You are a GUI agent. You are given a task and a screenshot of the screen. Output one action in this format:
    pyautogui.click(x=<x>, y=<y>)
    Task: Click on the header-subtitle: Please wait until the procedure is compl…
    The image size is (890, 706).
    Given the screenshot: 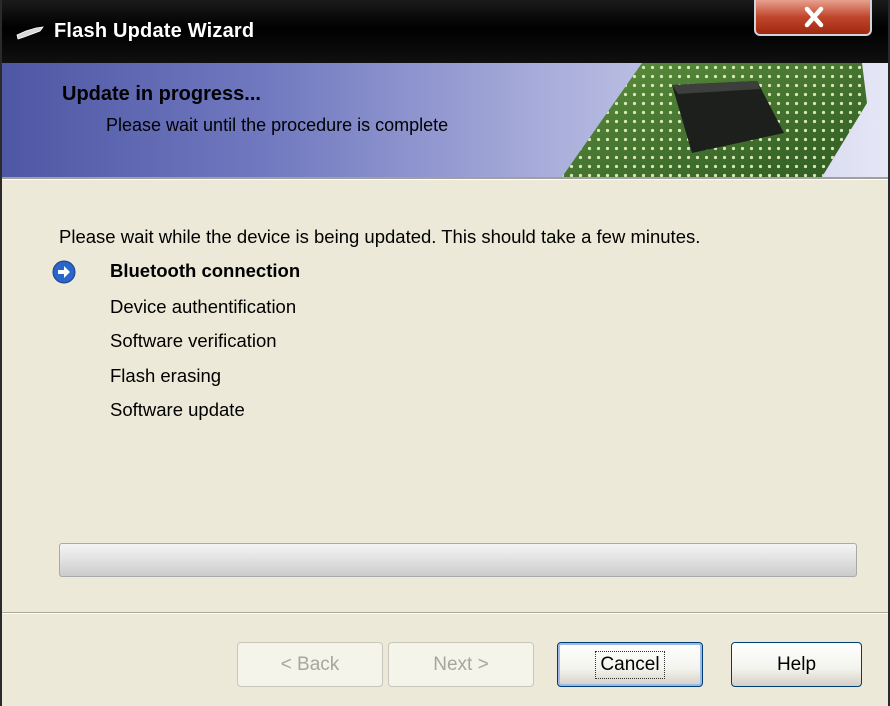 What is the action you would take?
    pyautogui.click(x=277, y=125)
    